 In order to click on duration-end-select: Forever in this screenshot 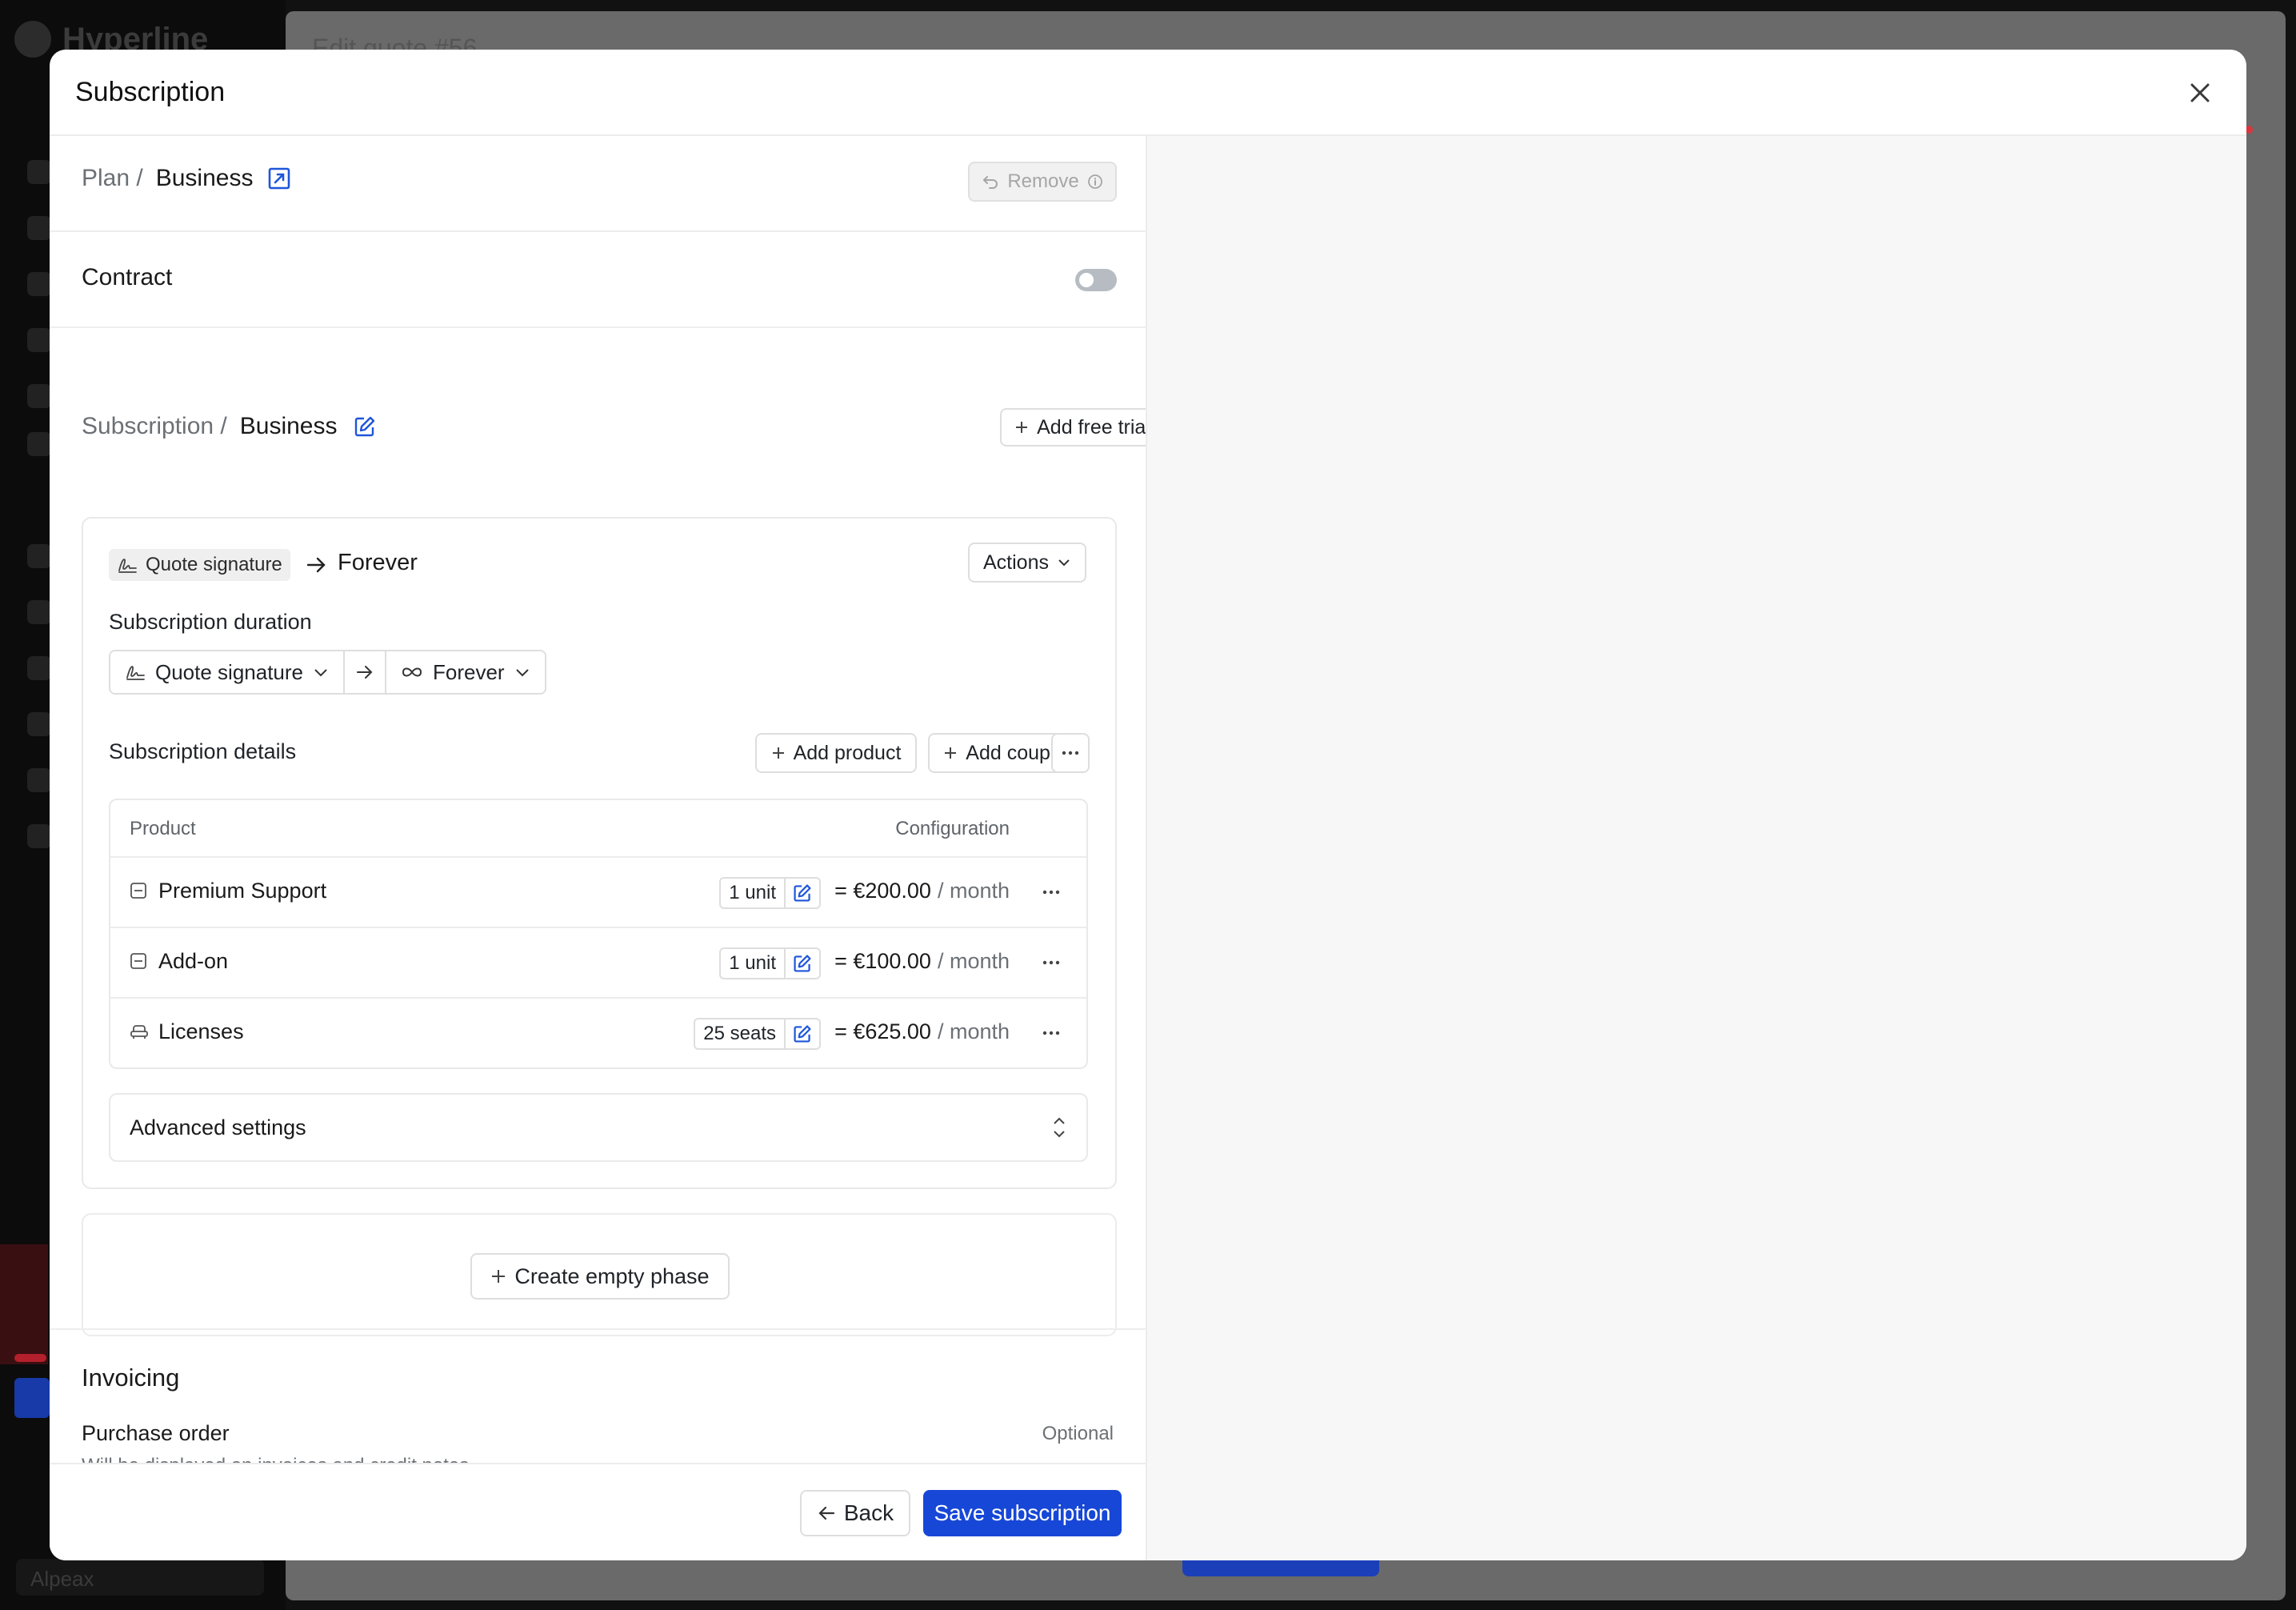, I will do `click(465, 672)`.